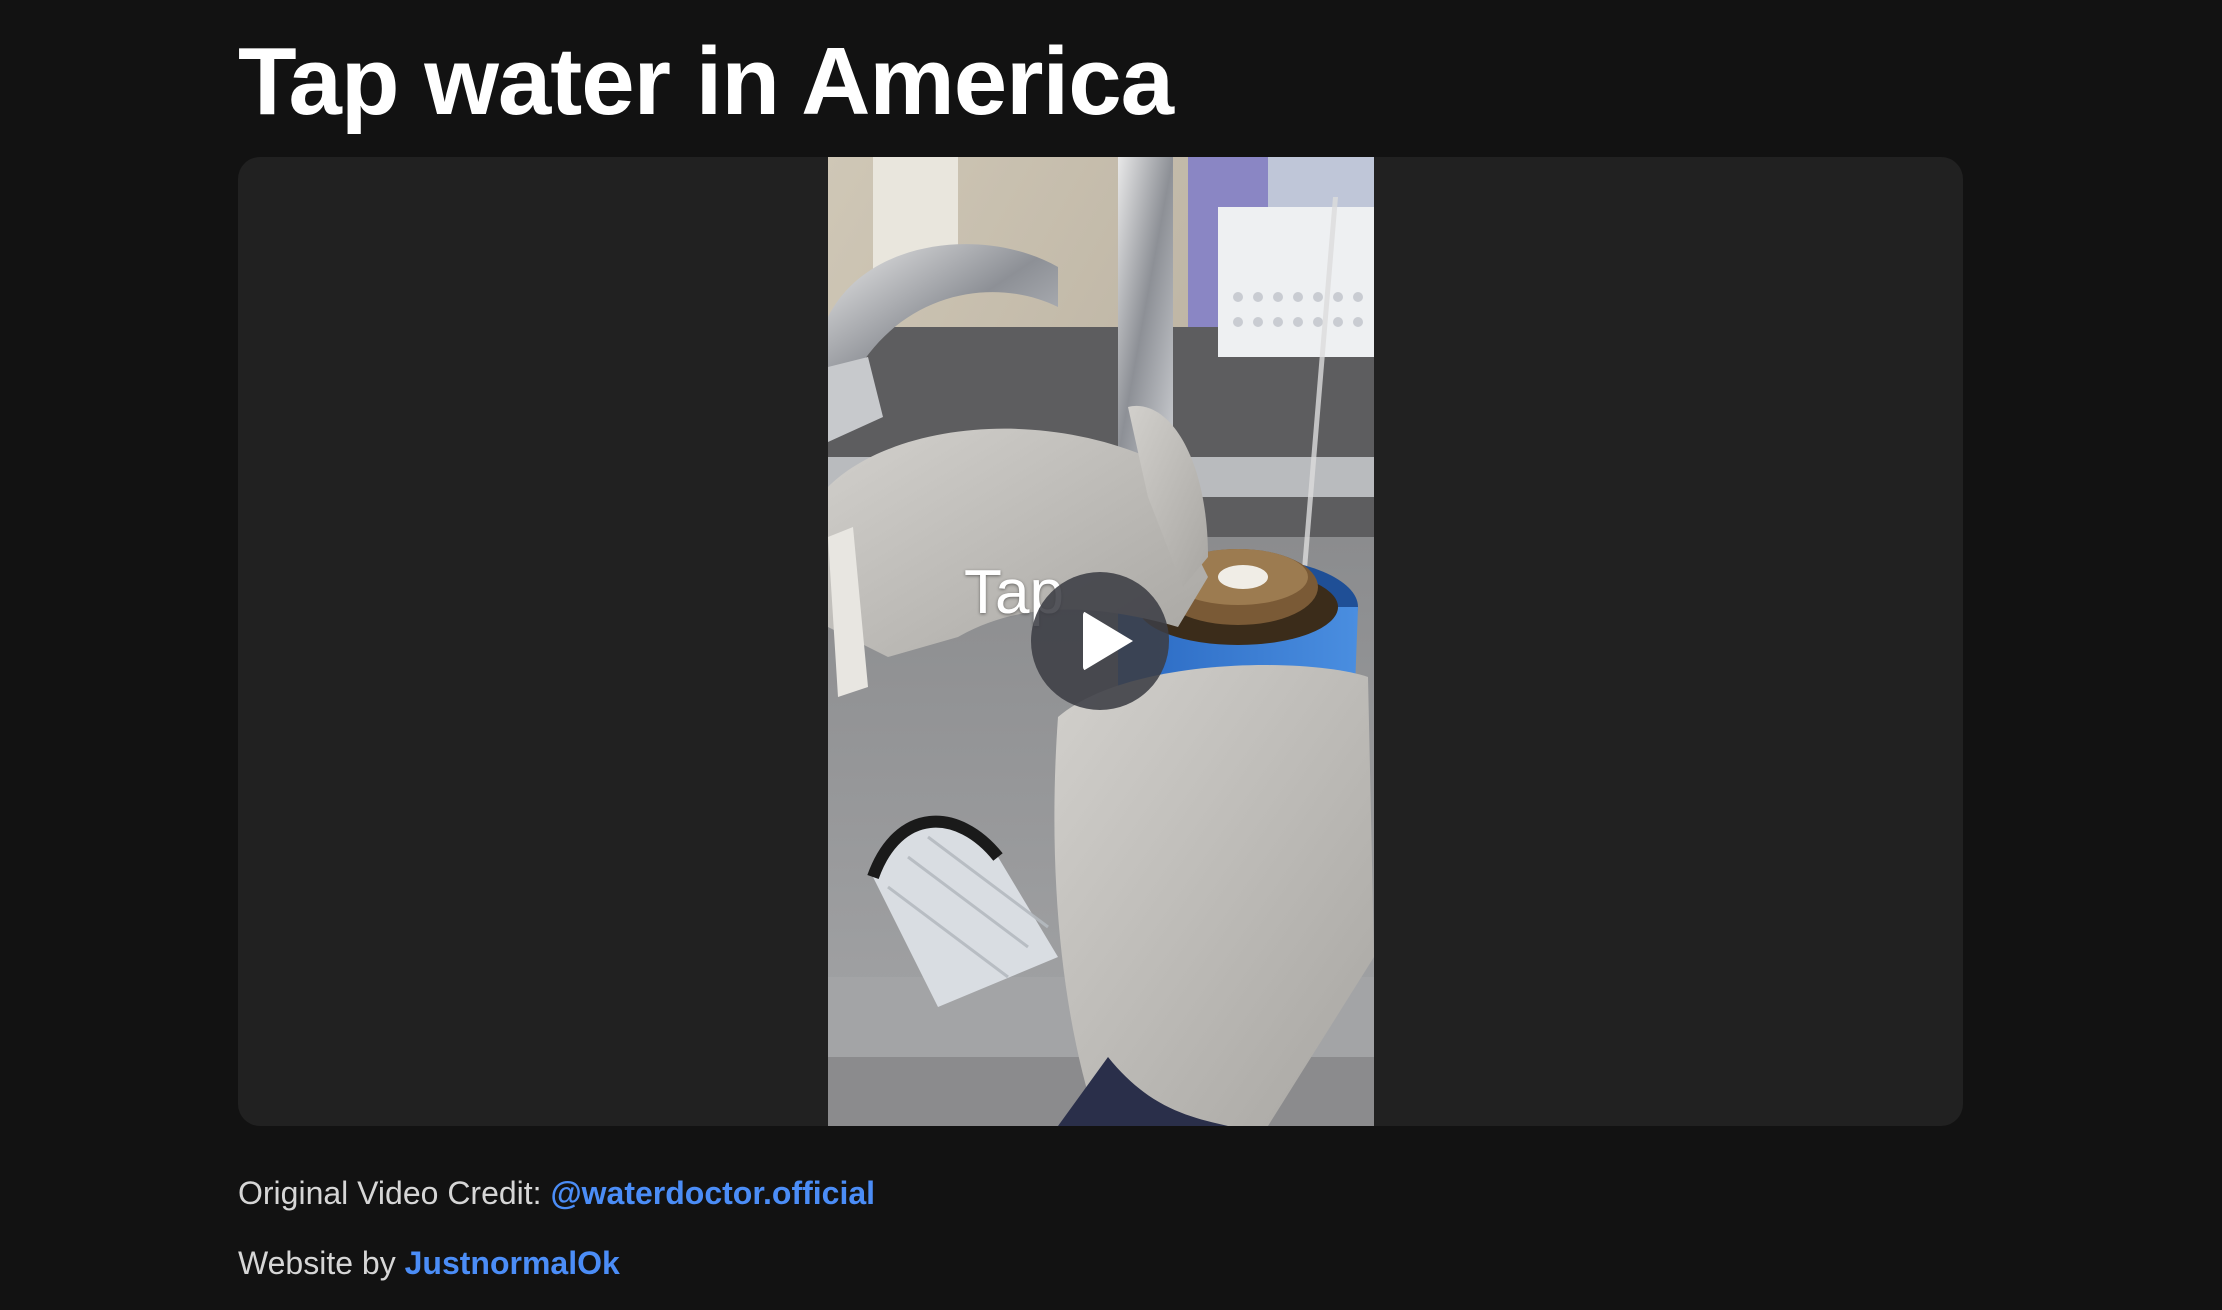 This screenshot has width=2222, height=1310. I want to click on page-title: Tap water in America, so click(706, 81).